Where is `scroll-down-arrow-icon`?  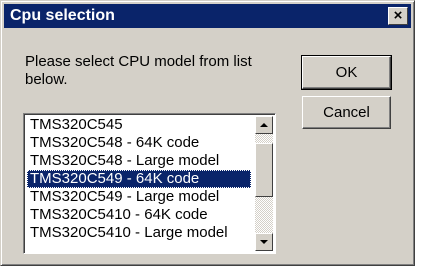 scroll-down-arrow-icon is located at coordinates (264, 242).